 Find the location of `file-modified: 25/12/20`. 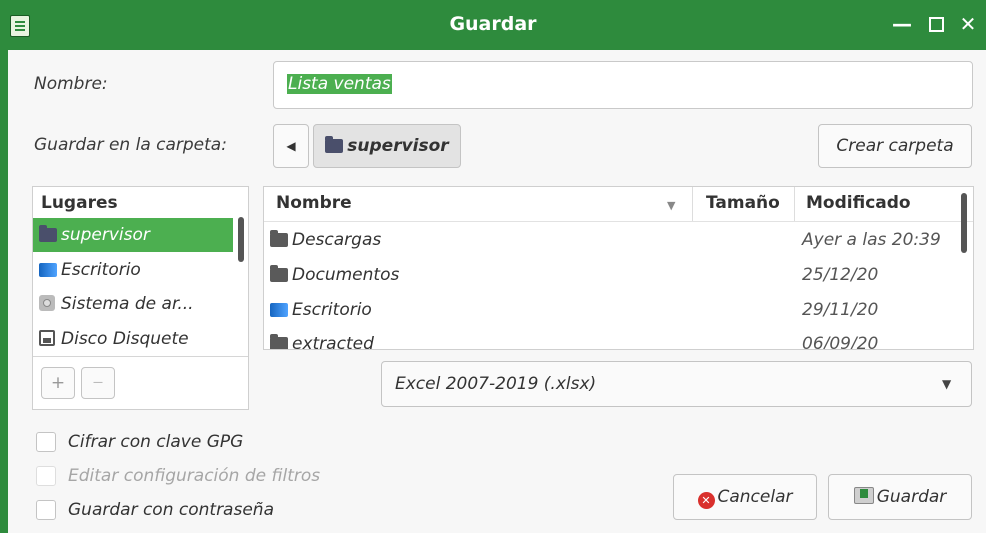

file-modified: 25/12/20 is located at coordinates (840, 275).